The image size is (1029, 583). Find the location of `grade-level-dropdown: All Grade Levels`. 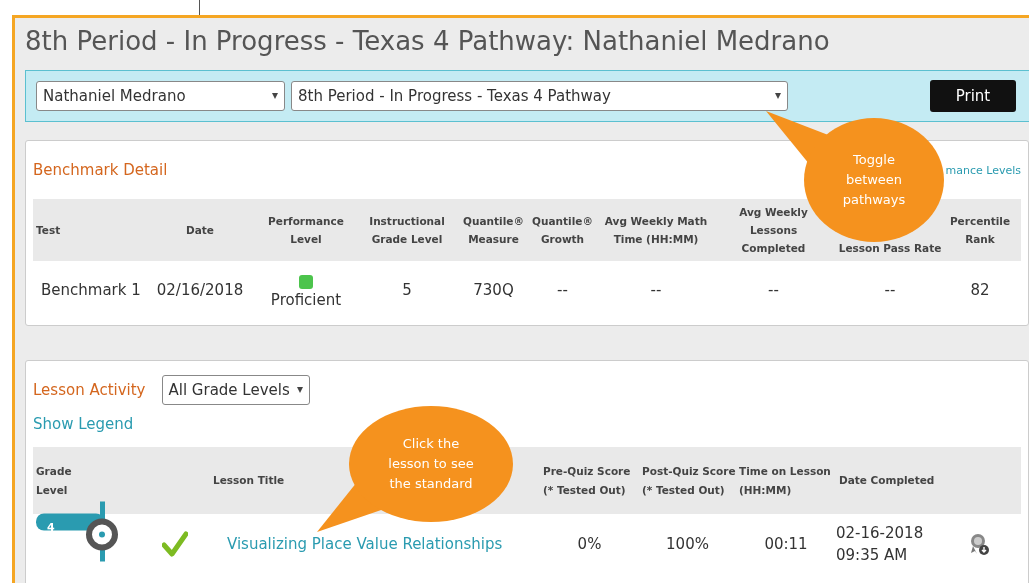

grade-level-dropdown: All Grade Levels is located at coordinates (235, 390).